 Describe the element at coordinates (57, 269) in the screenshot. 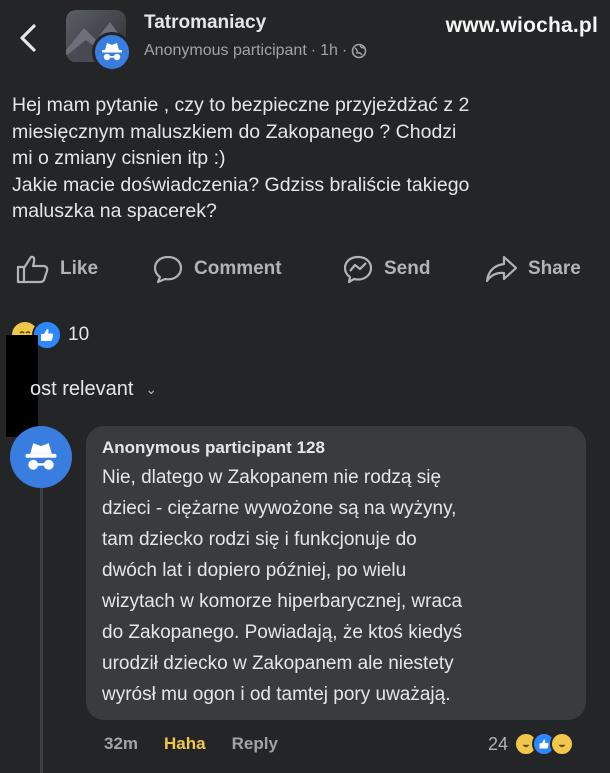

I see `like-button: Like` at that location.